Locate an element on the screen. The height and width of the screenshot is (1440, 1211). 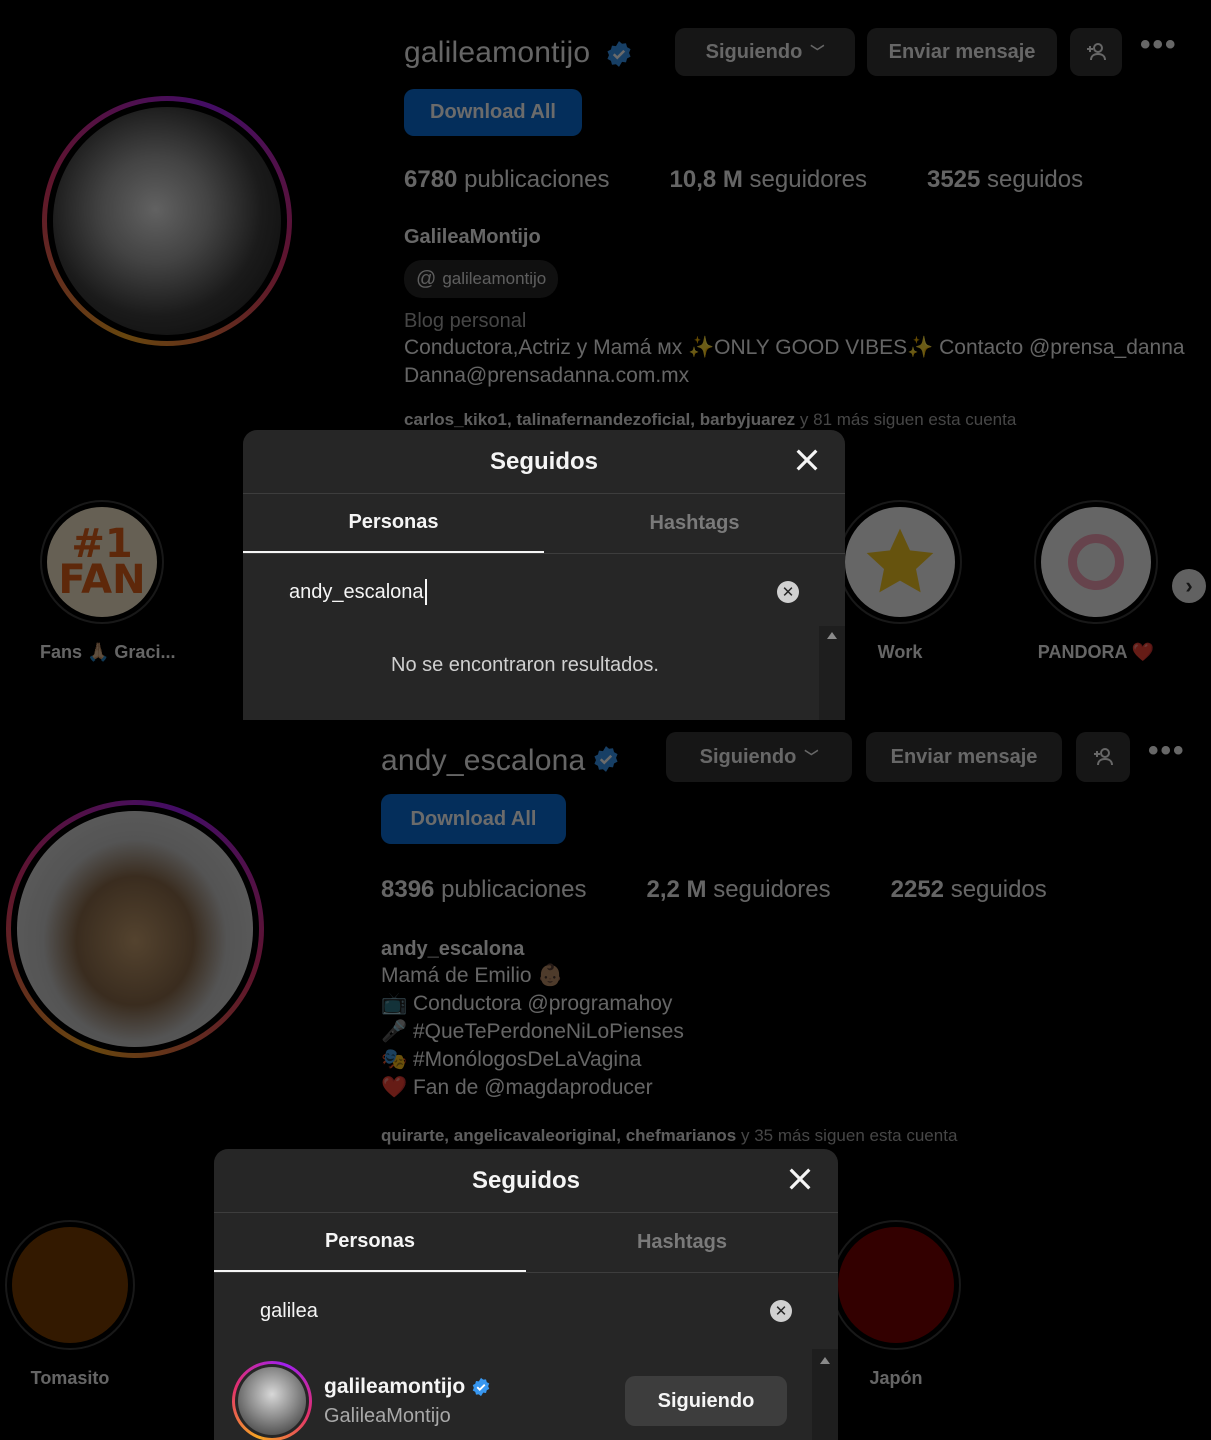
search-input-value: andy_escalona is located at coordinates (356, 591).